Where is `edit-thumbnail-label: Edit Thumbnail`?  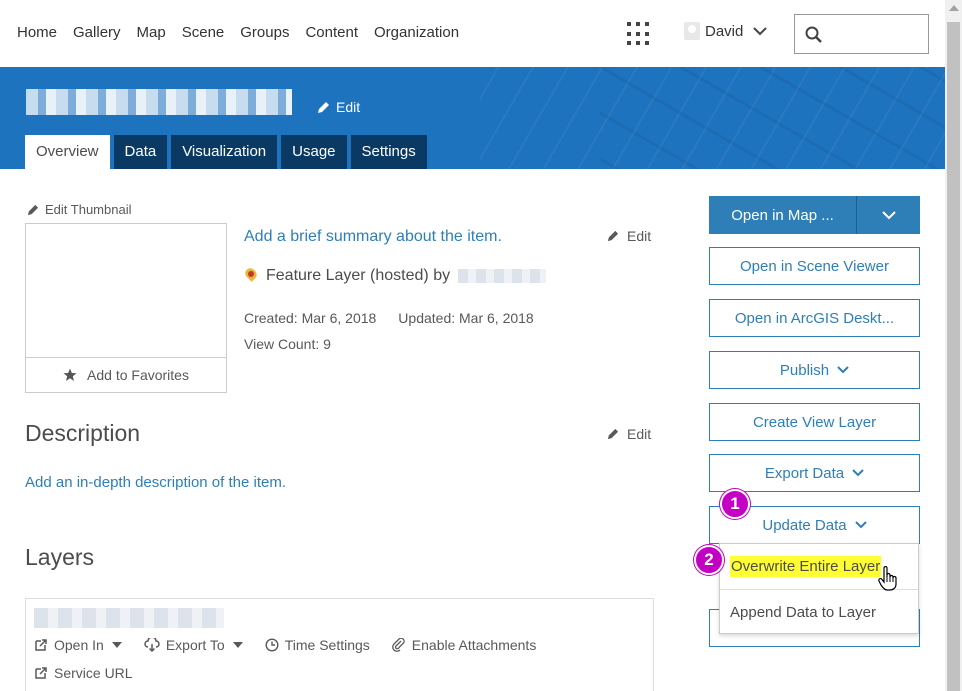 edit-thumbnail-label: Edit Thumbnail is located at coordinates (88, 209).